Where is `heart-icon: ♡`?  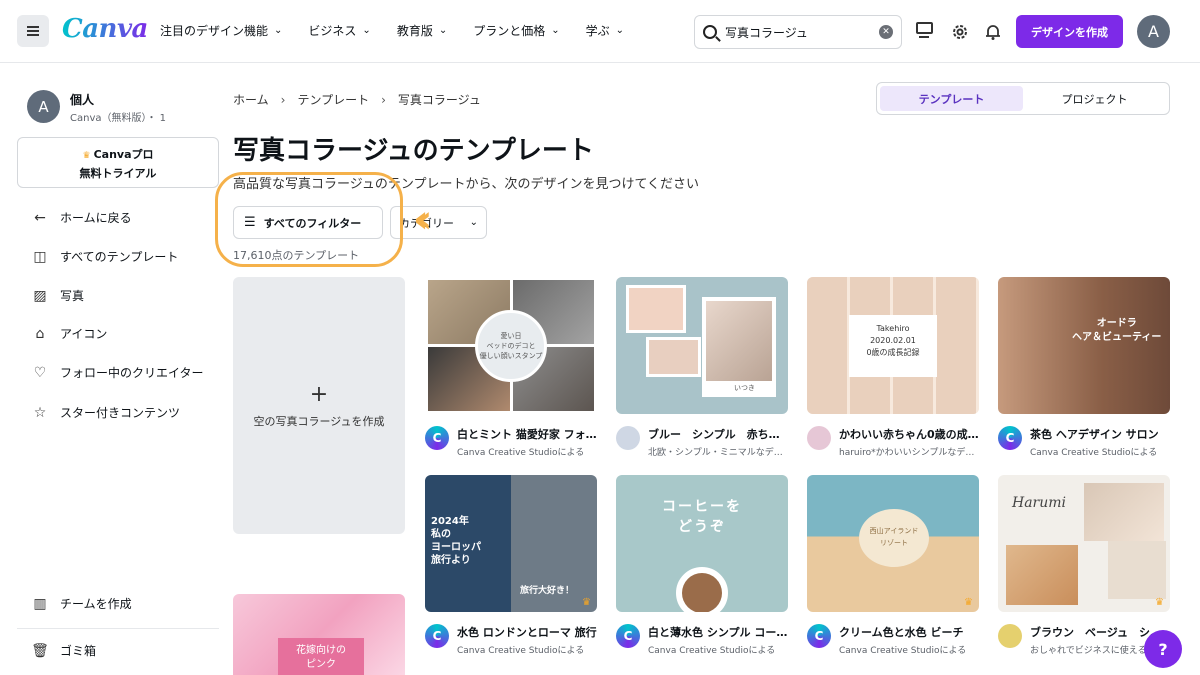
heart-icon: ♡ is located at coordinates (40, 372).